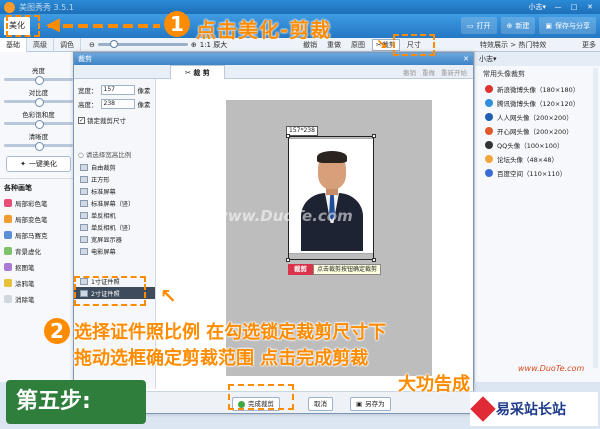 The width and height of the screenshot is (600, 429). I want to click on watermark: www.DuoTe.com, so click(283, 216).